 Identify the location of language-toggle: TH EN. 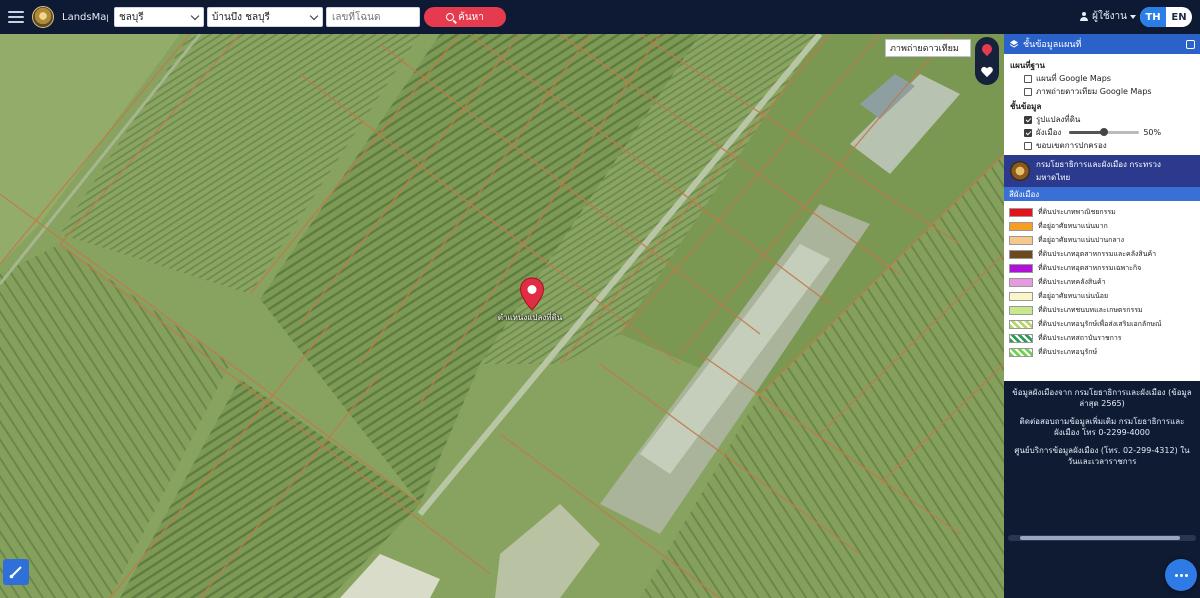
(1166, 17).